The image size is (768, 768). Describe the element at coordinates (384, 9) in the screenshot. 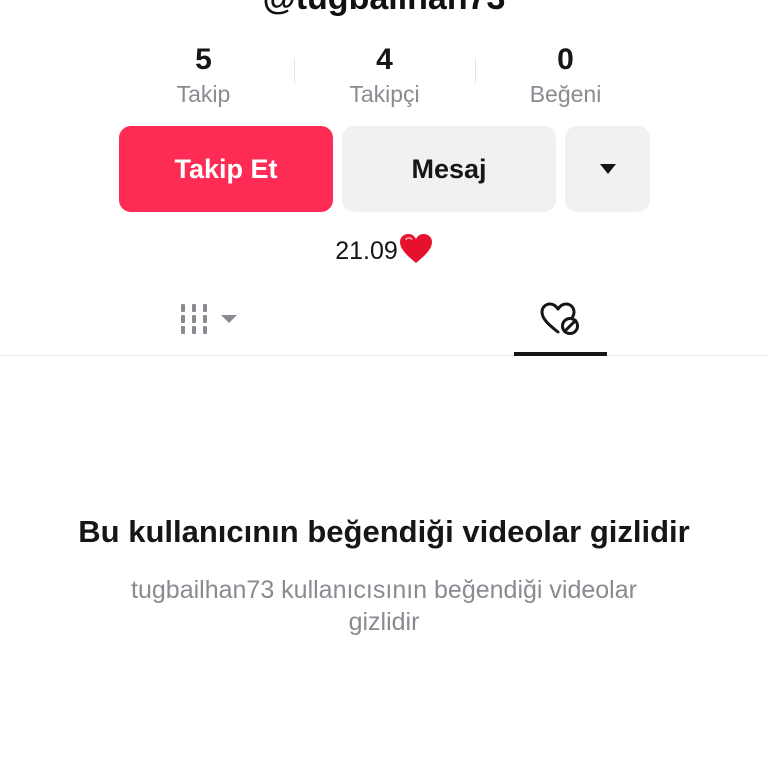

I see `profile-username: @tugbailhan73` at that location.